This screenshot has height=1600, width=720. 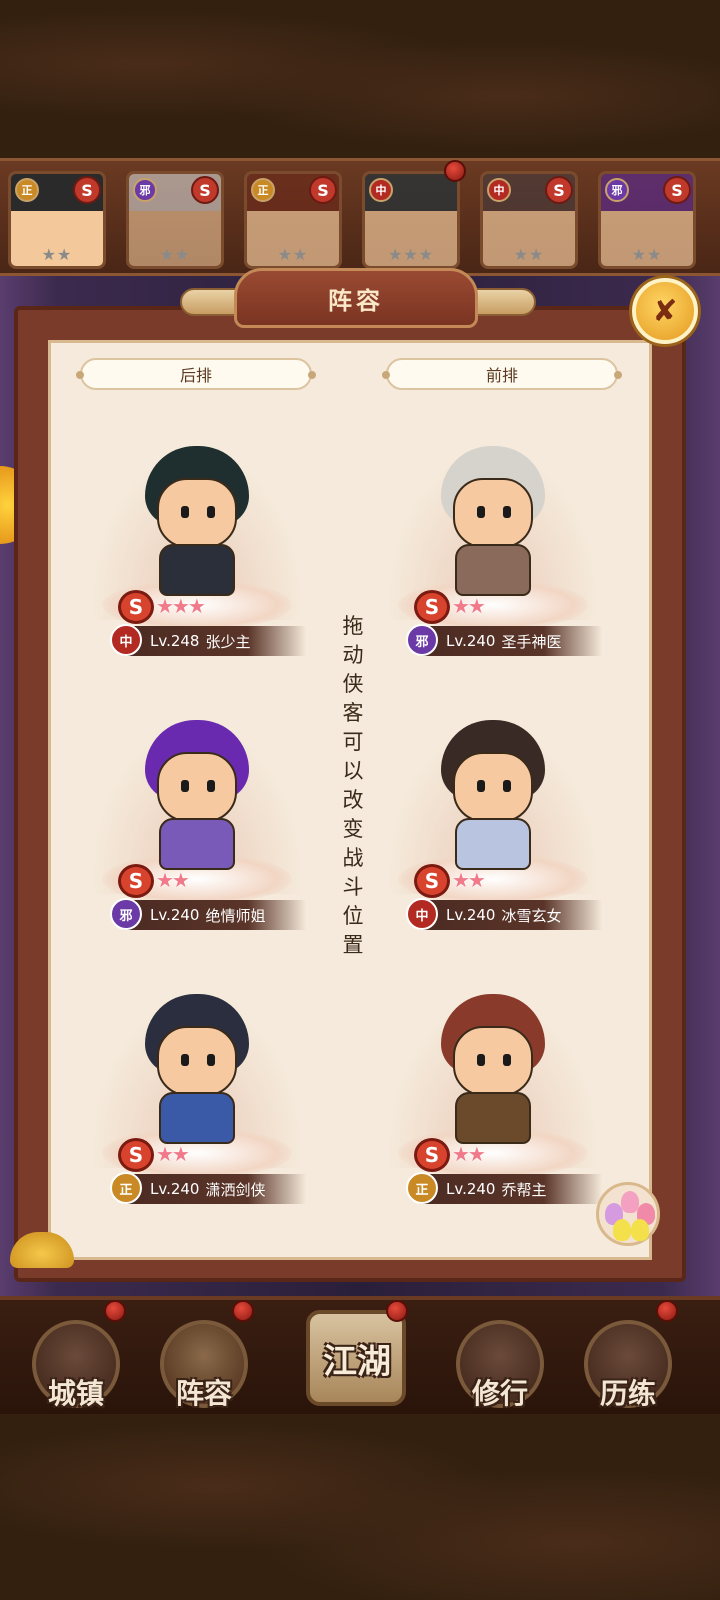 I want to click on nav-label: 城镇, so click(x=75, y=1393).